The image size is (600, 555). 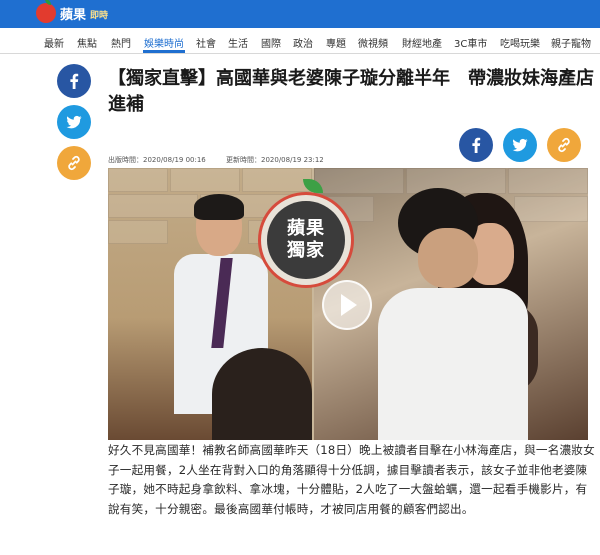 What do you see at coordinates (271, 42) in the screenshot?
I see `nav-item-international: 國際` at bounding box center [271, 42].